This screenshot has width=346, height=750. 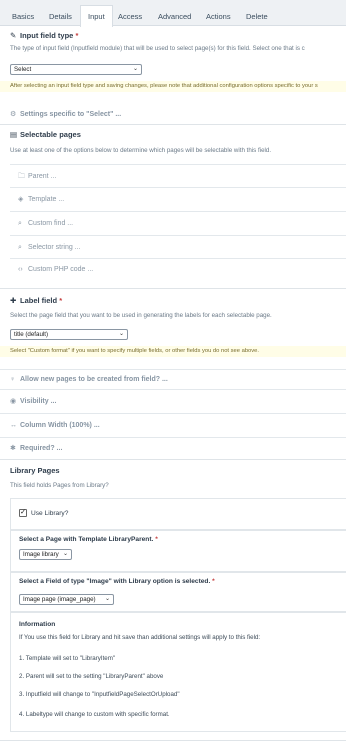 I want to click on tab-details: Details, so click(x=60, y=15).